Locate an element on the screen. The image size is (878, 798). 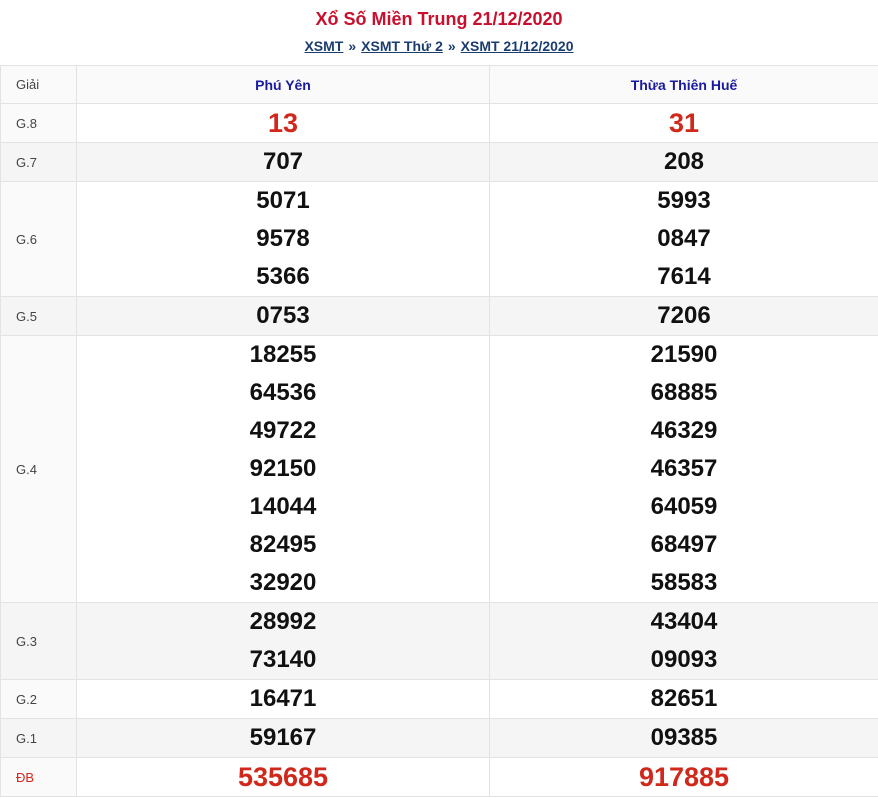
phu-yen-cell: 59167 is located at coordinates (283, 738).